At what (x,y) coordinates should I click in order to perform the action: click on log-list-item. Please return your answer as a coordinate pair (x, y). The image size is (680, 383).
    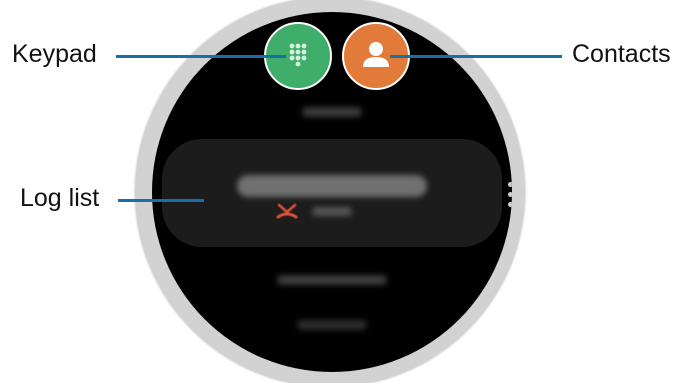
    Looking at the image, I should click on (332, 193).